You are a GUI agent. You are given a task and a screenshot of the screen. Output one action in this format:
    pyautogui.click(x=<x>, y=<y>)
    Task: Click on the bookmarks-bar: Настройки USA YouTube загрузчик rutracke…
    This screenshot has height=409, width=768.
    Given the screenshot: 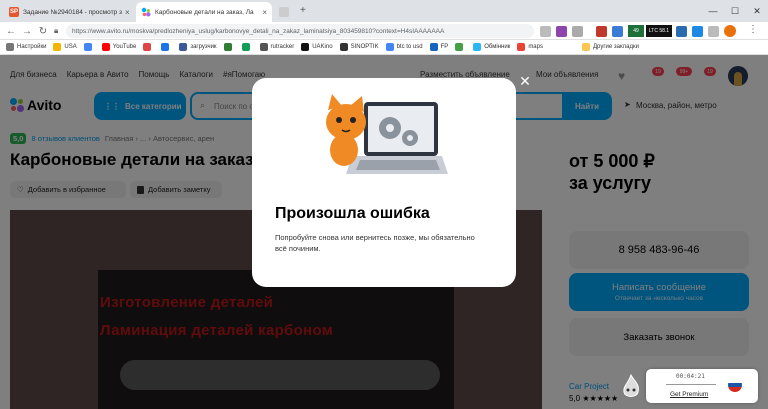 What is the action you would take?
    pyautogui.click(x=384, y=47)
    